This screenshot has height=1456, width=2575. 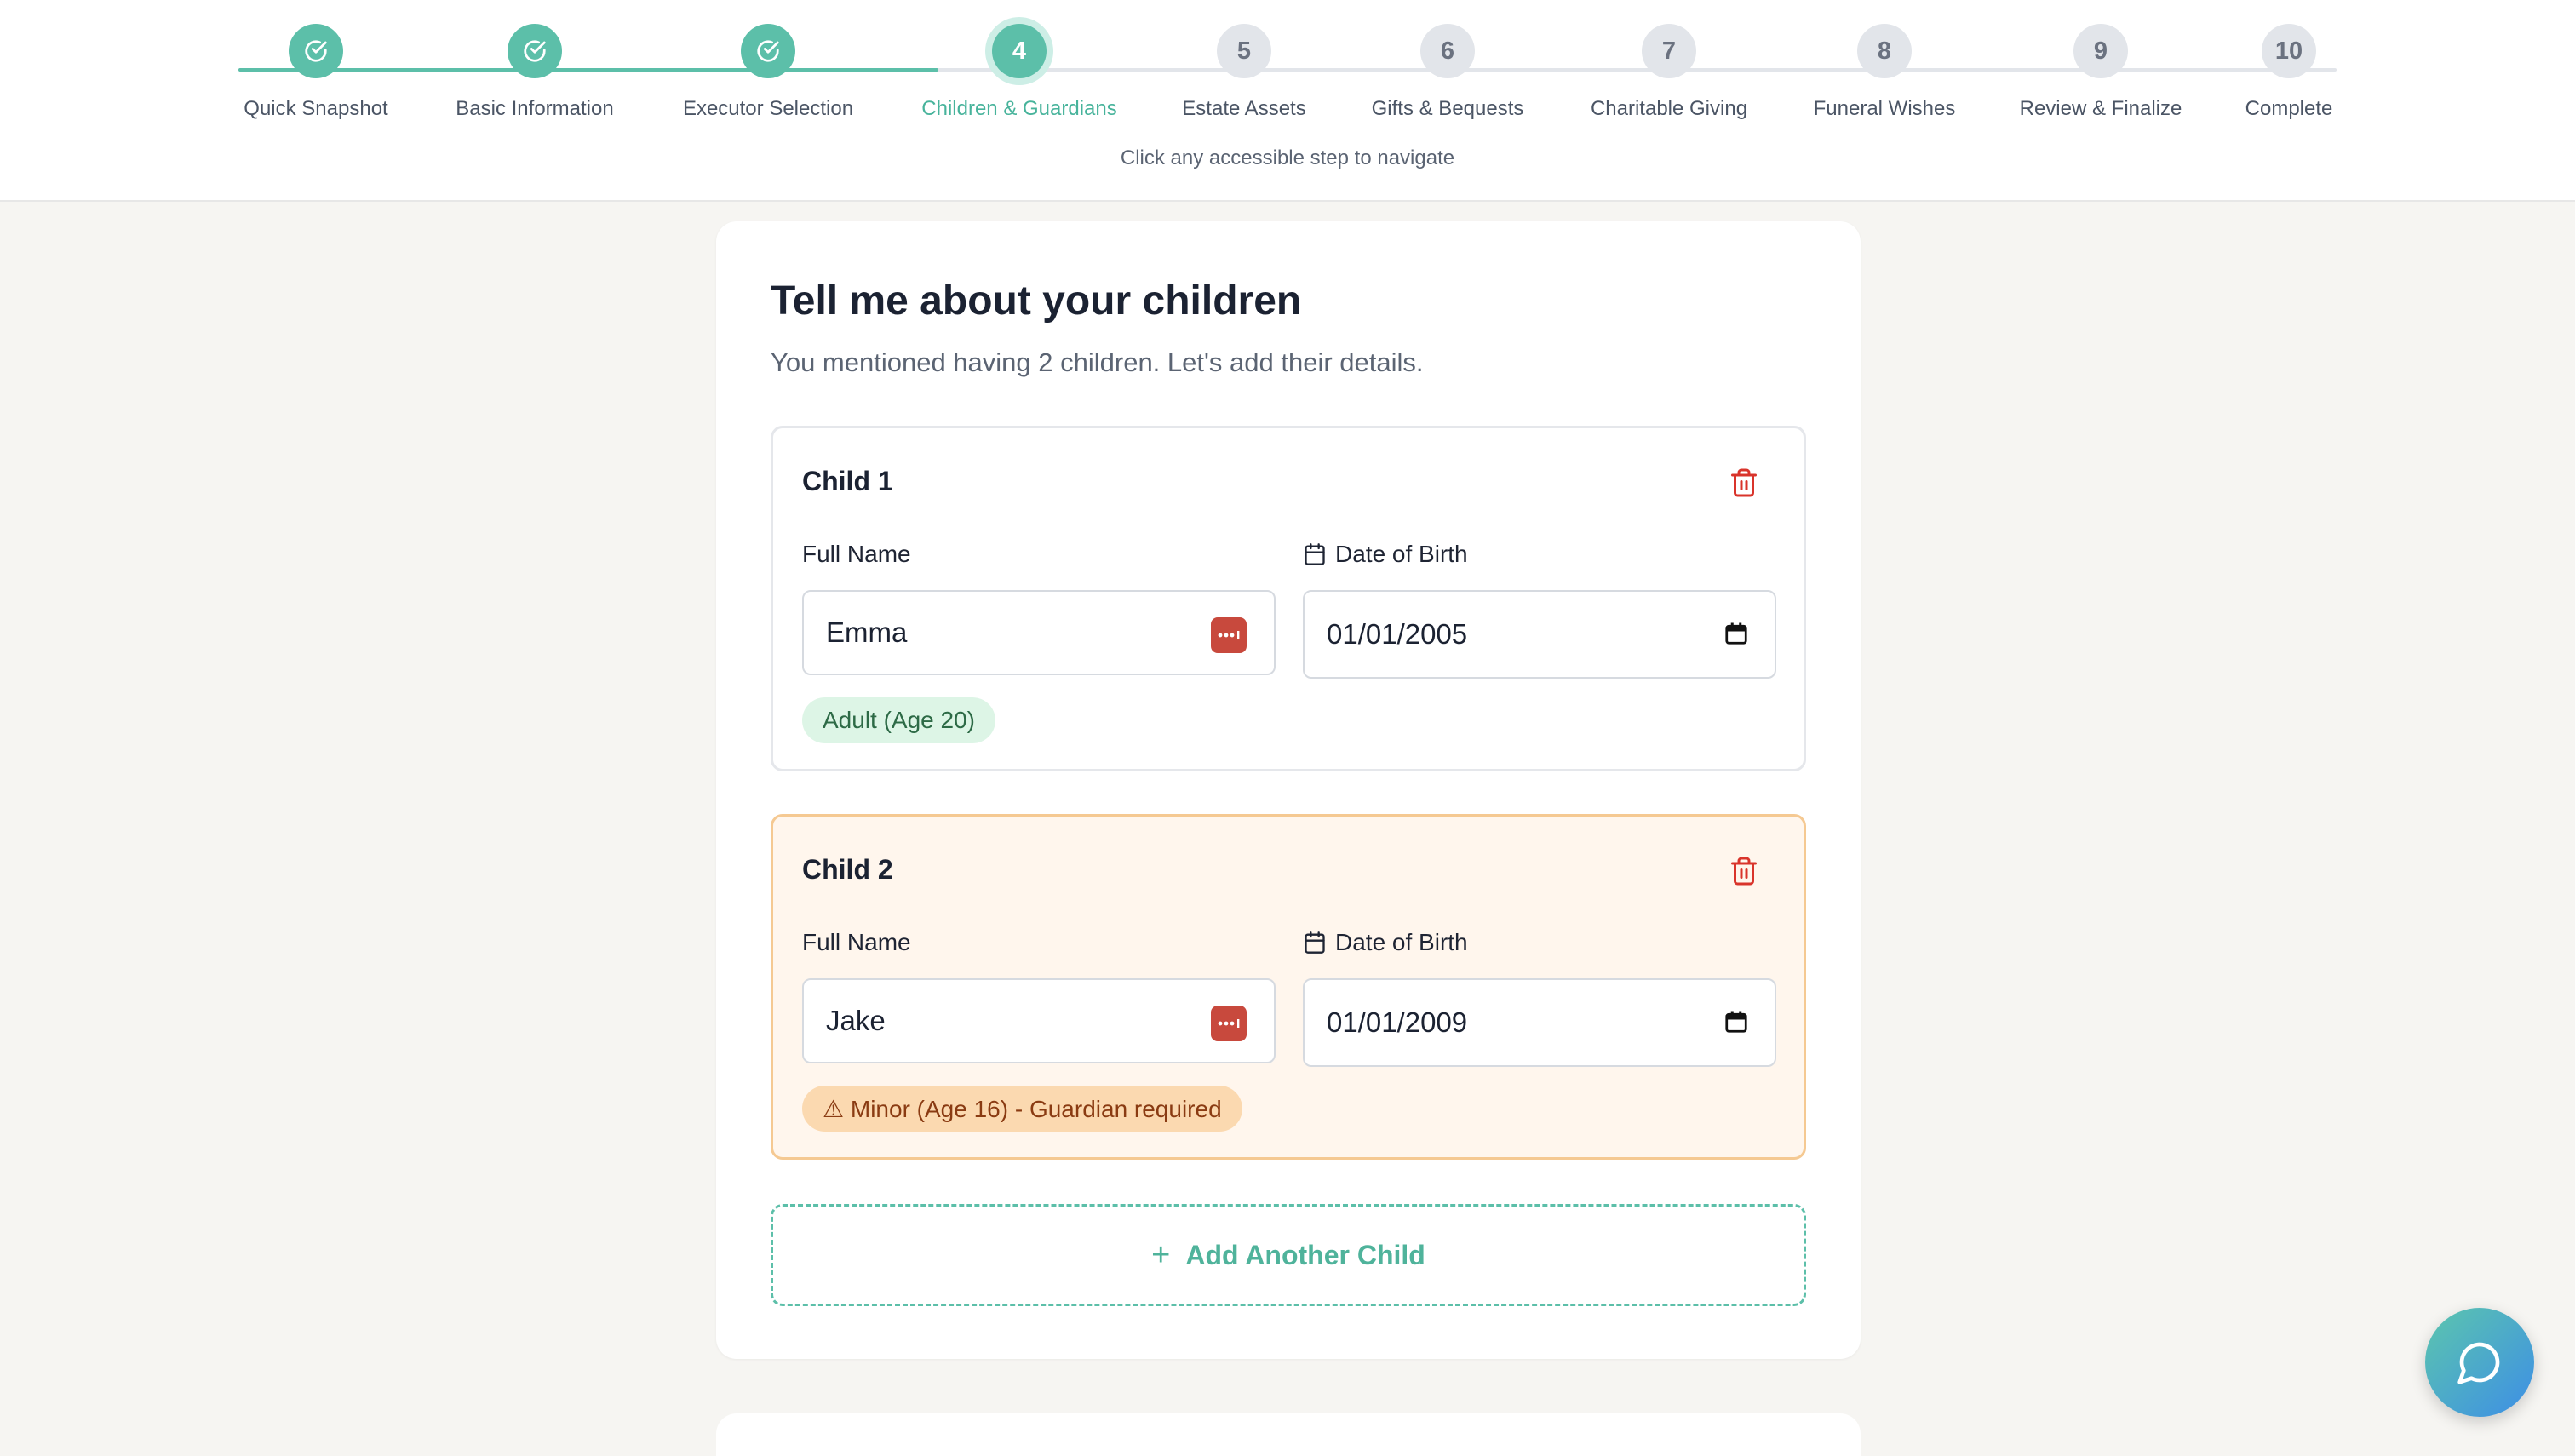 I want to click on step-label: Funeral Wishes, so click(x=1884, y=109).